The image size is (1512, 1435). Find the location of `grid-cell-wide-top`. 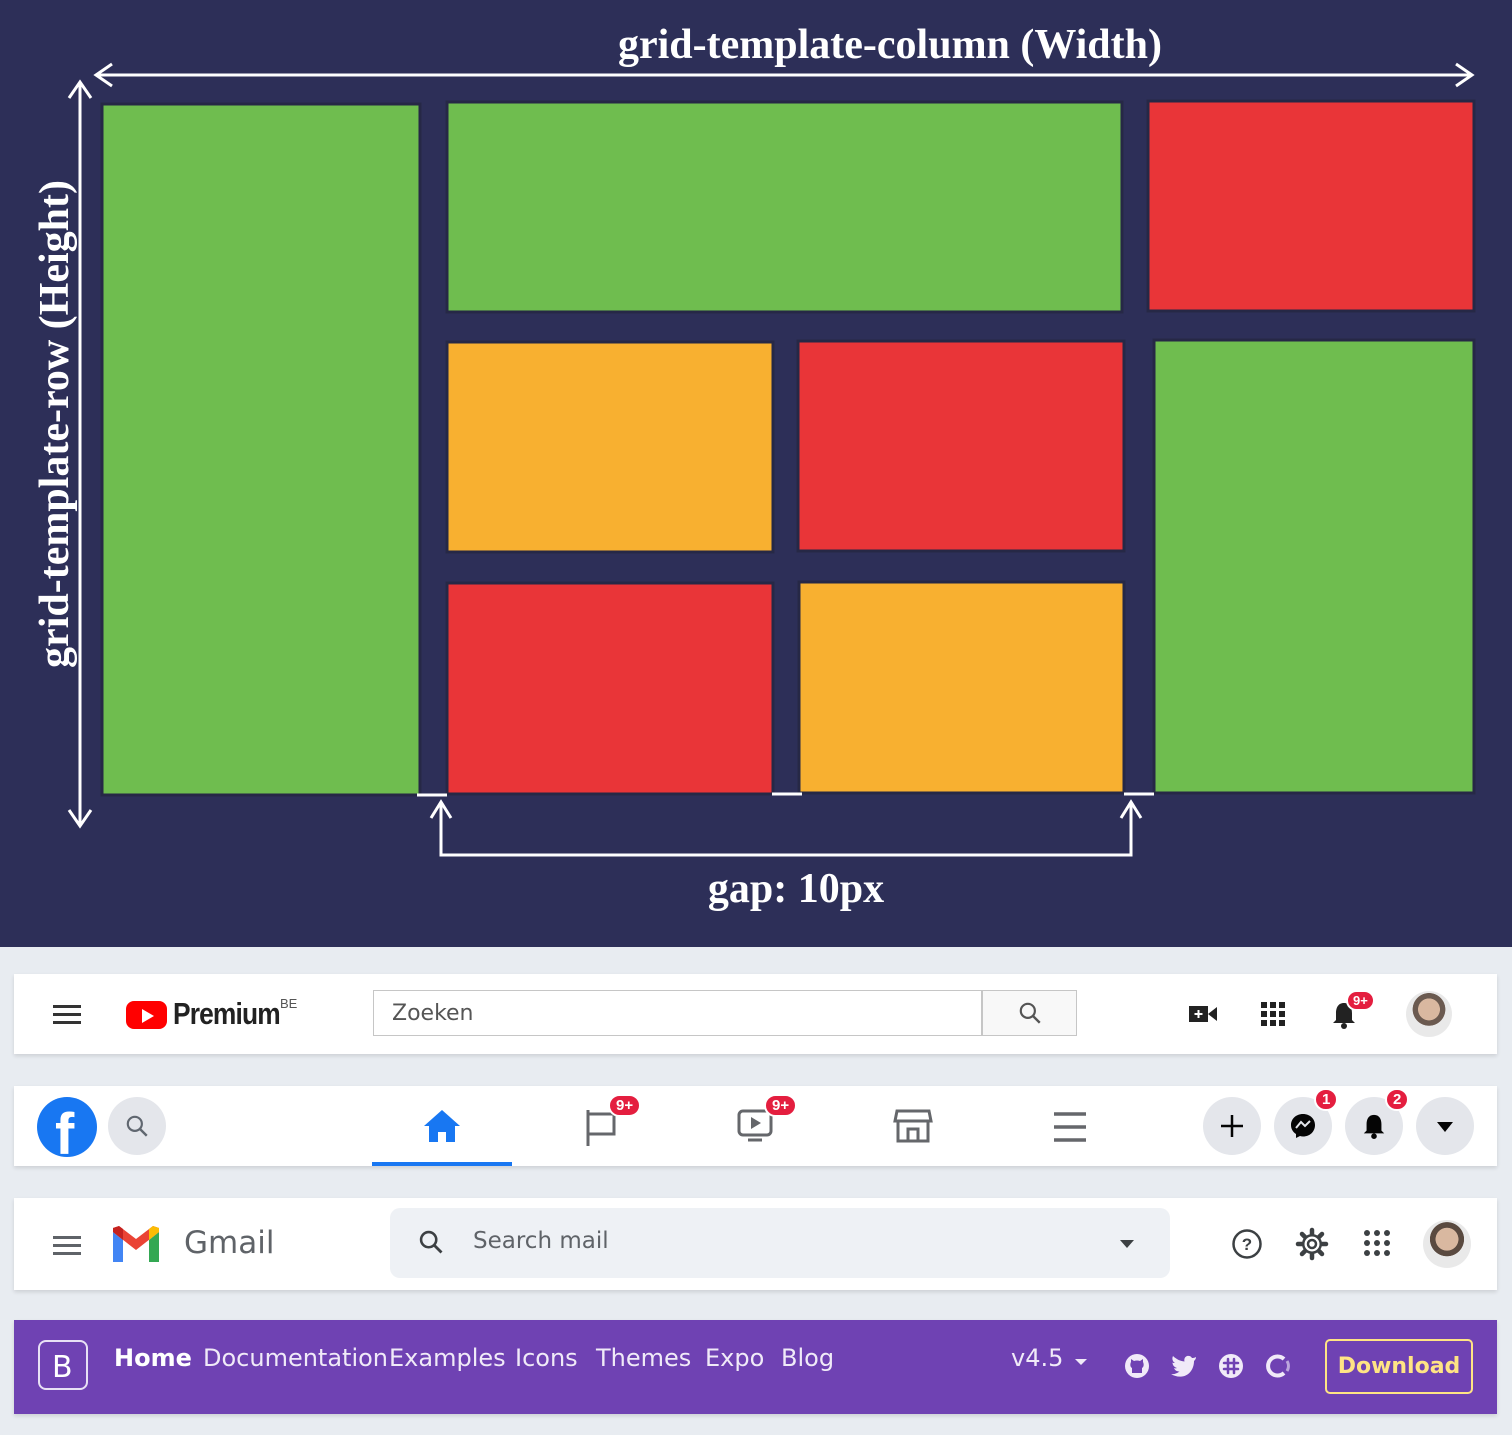

grid-cell-wide-top is located at coordinates (784, 207).